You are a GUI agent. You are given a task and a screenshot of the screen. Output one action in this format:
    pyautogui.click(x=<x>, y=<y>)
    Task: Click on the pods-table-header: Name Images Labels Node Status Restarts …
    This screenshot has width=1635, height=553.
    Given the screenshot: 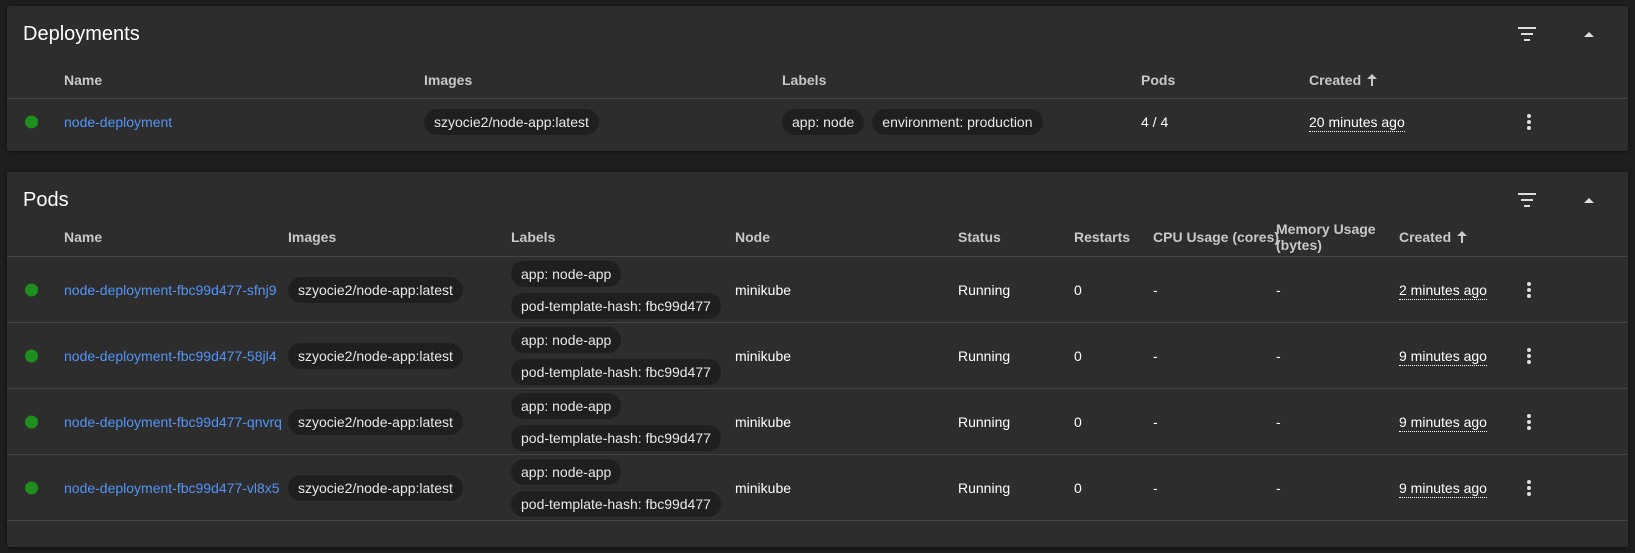 What is the action you would take?
    pyautogui.click(x=817, y=237)
    